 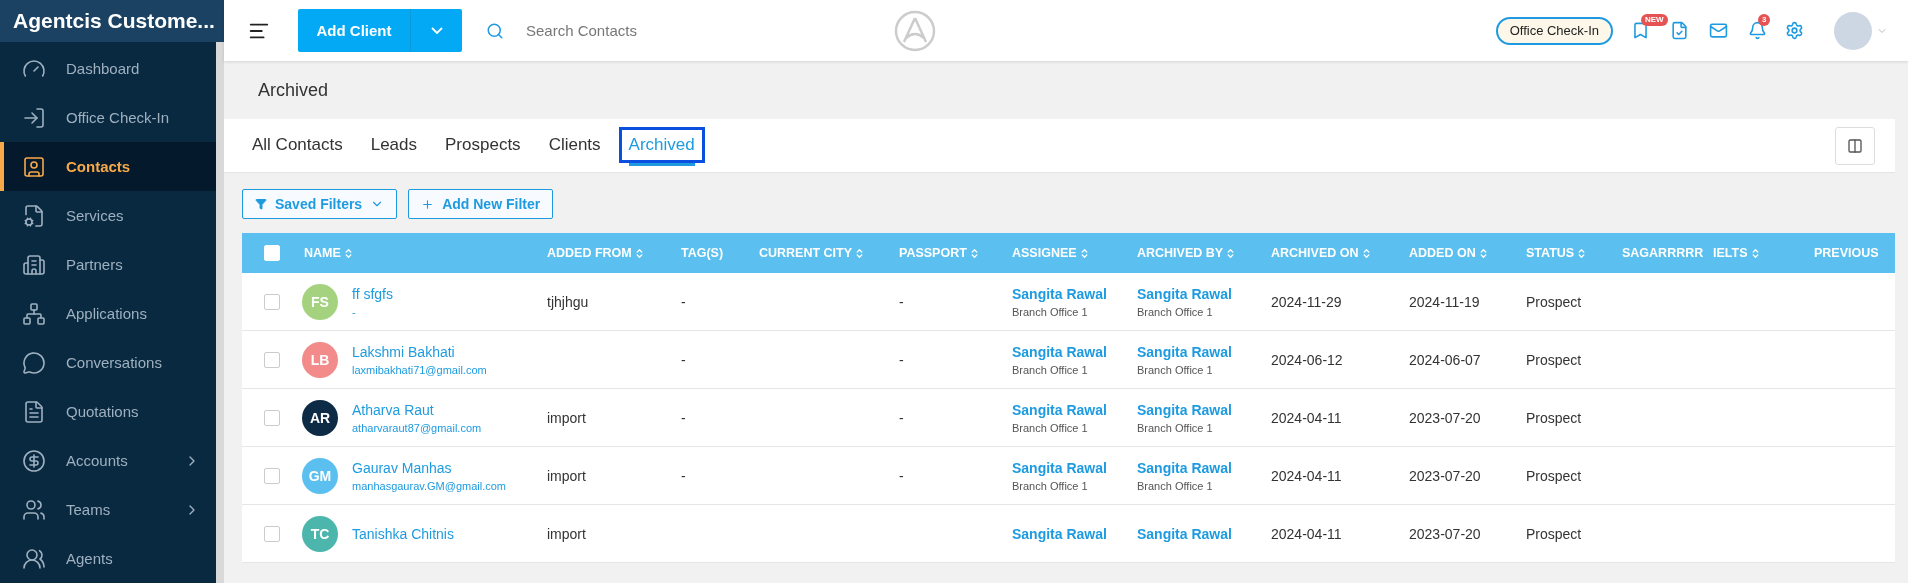 I want to click on sidebar-item: Quotations, so click(x=108, y=411).